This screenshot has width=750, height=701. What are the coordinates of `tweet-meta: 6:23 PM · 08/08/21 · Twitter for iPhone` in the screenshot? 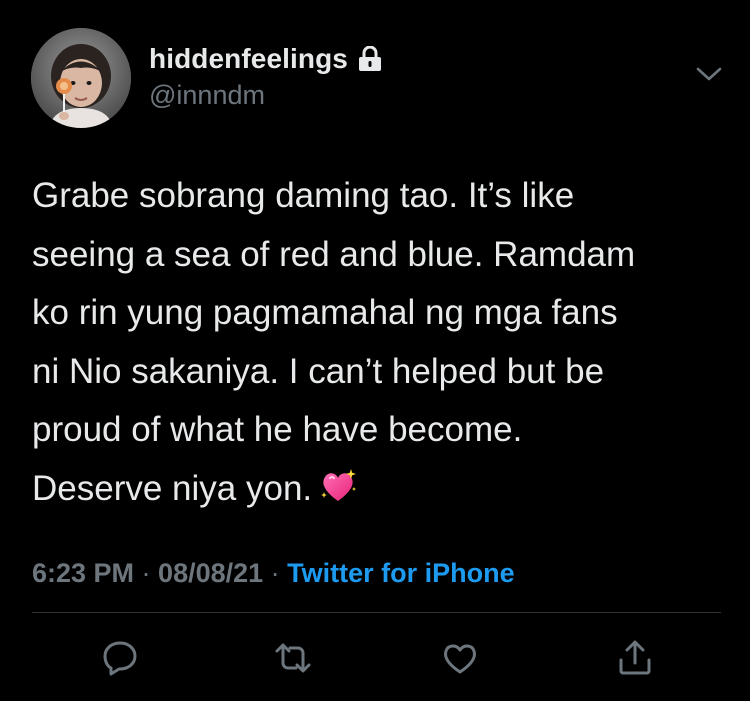 It's located at (273, 573).